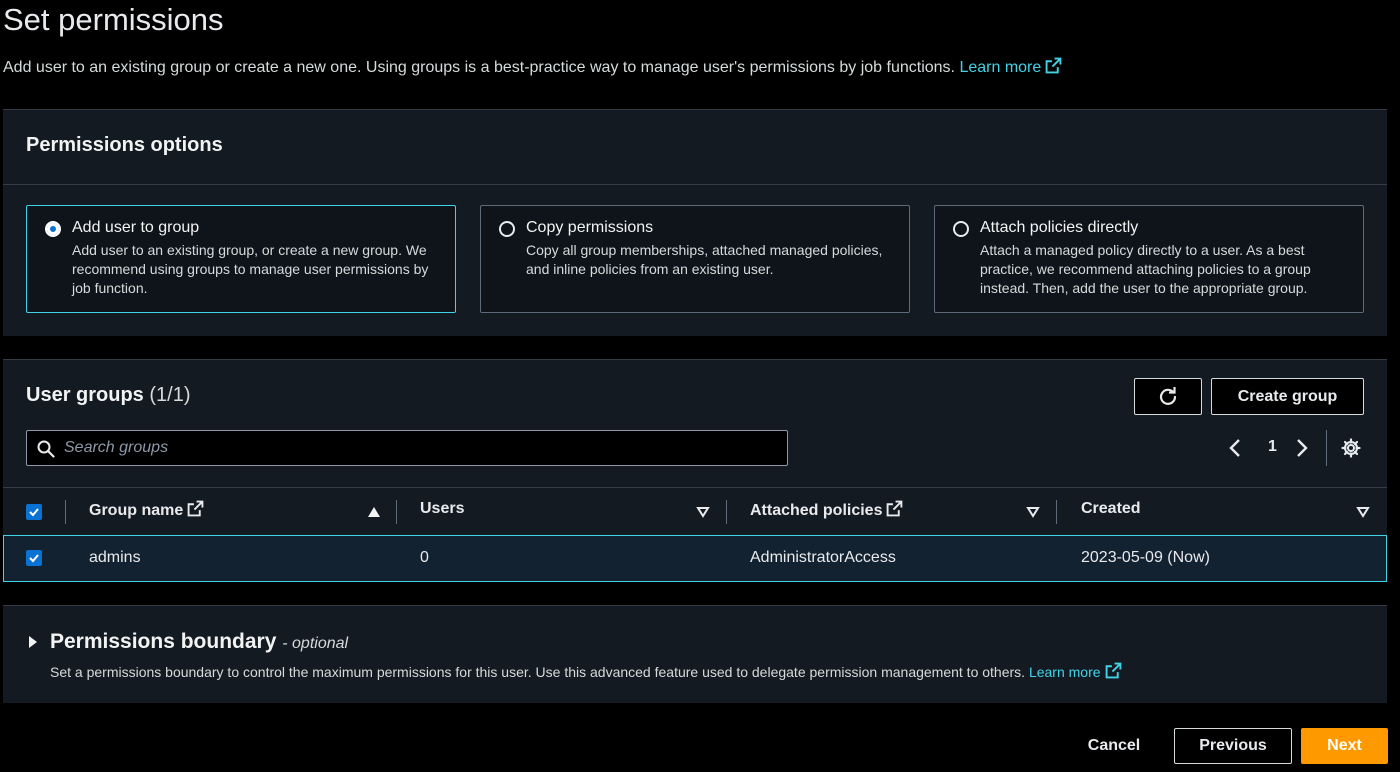  Describe the element at coordinates (1235, 448) in the screenshot. I see `chevron-left-icon` at that location.